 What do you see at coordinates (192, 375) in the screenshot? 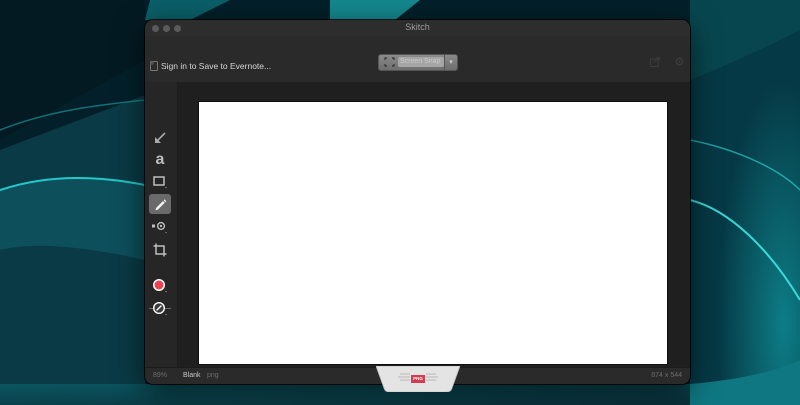
I see `file-name: Blank` at bounding box center [192, 375].